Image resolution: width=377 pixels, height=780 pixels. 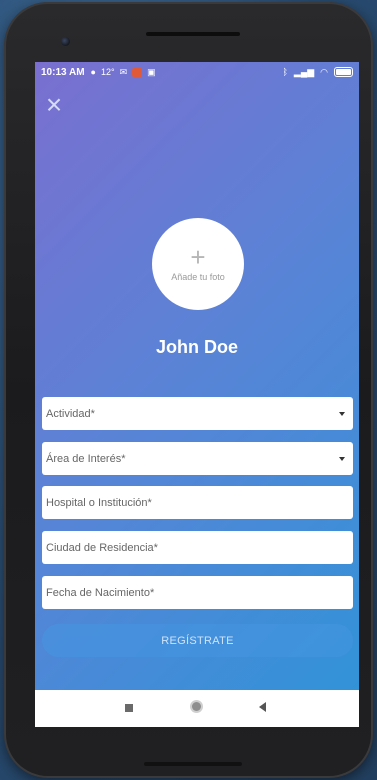 What do you see at coordinates (304, 71) in the screenshot?
I see `signal-icon: ▂▄▆` at bounding box center [304, 71].